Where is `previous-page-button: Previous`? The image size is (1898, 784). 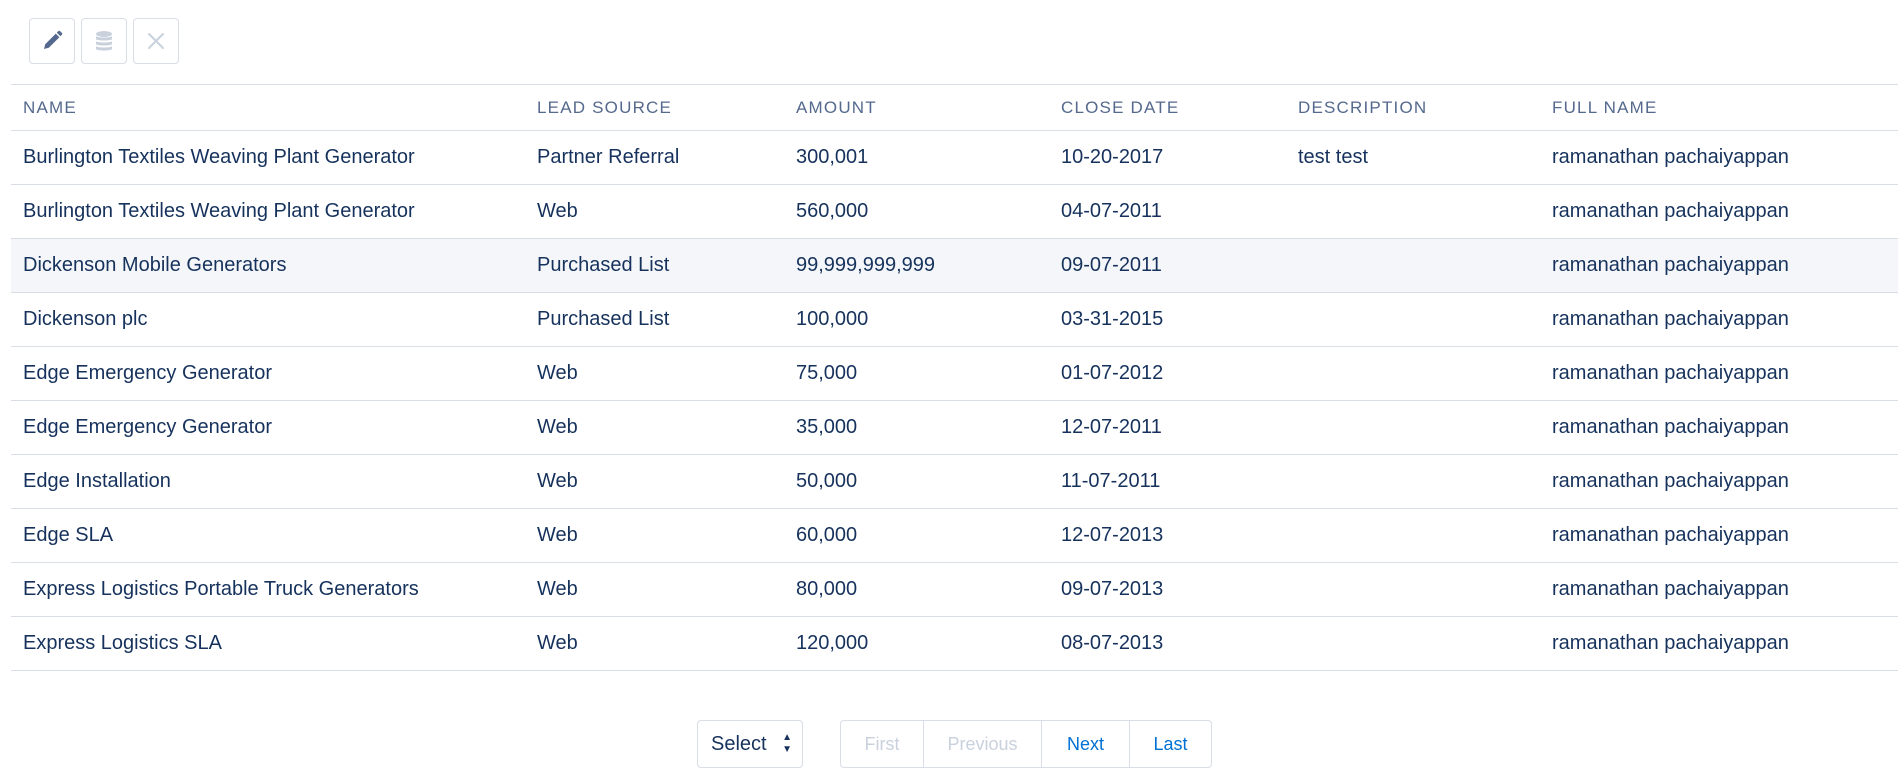
previous-page-button: Previous is located at coordinates (982, 744).